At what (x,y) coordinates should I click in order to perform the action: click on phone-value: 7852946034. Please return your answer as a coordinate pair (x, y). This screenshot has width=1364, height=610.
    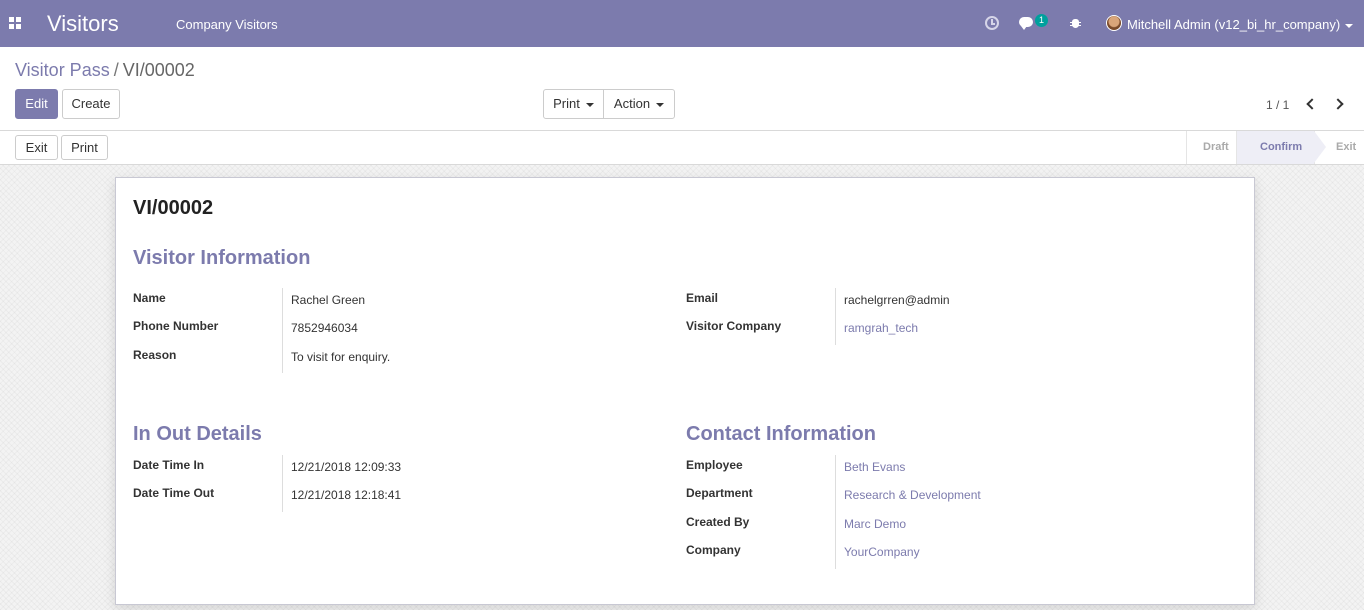
    Looking at the image, I should click on (324, 328).